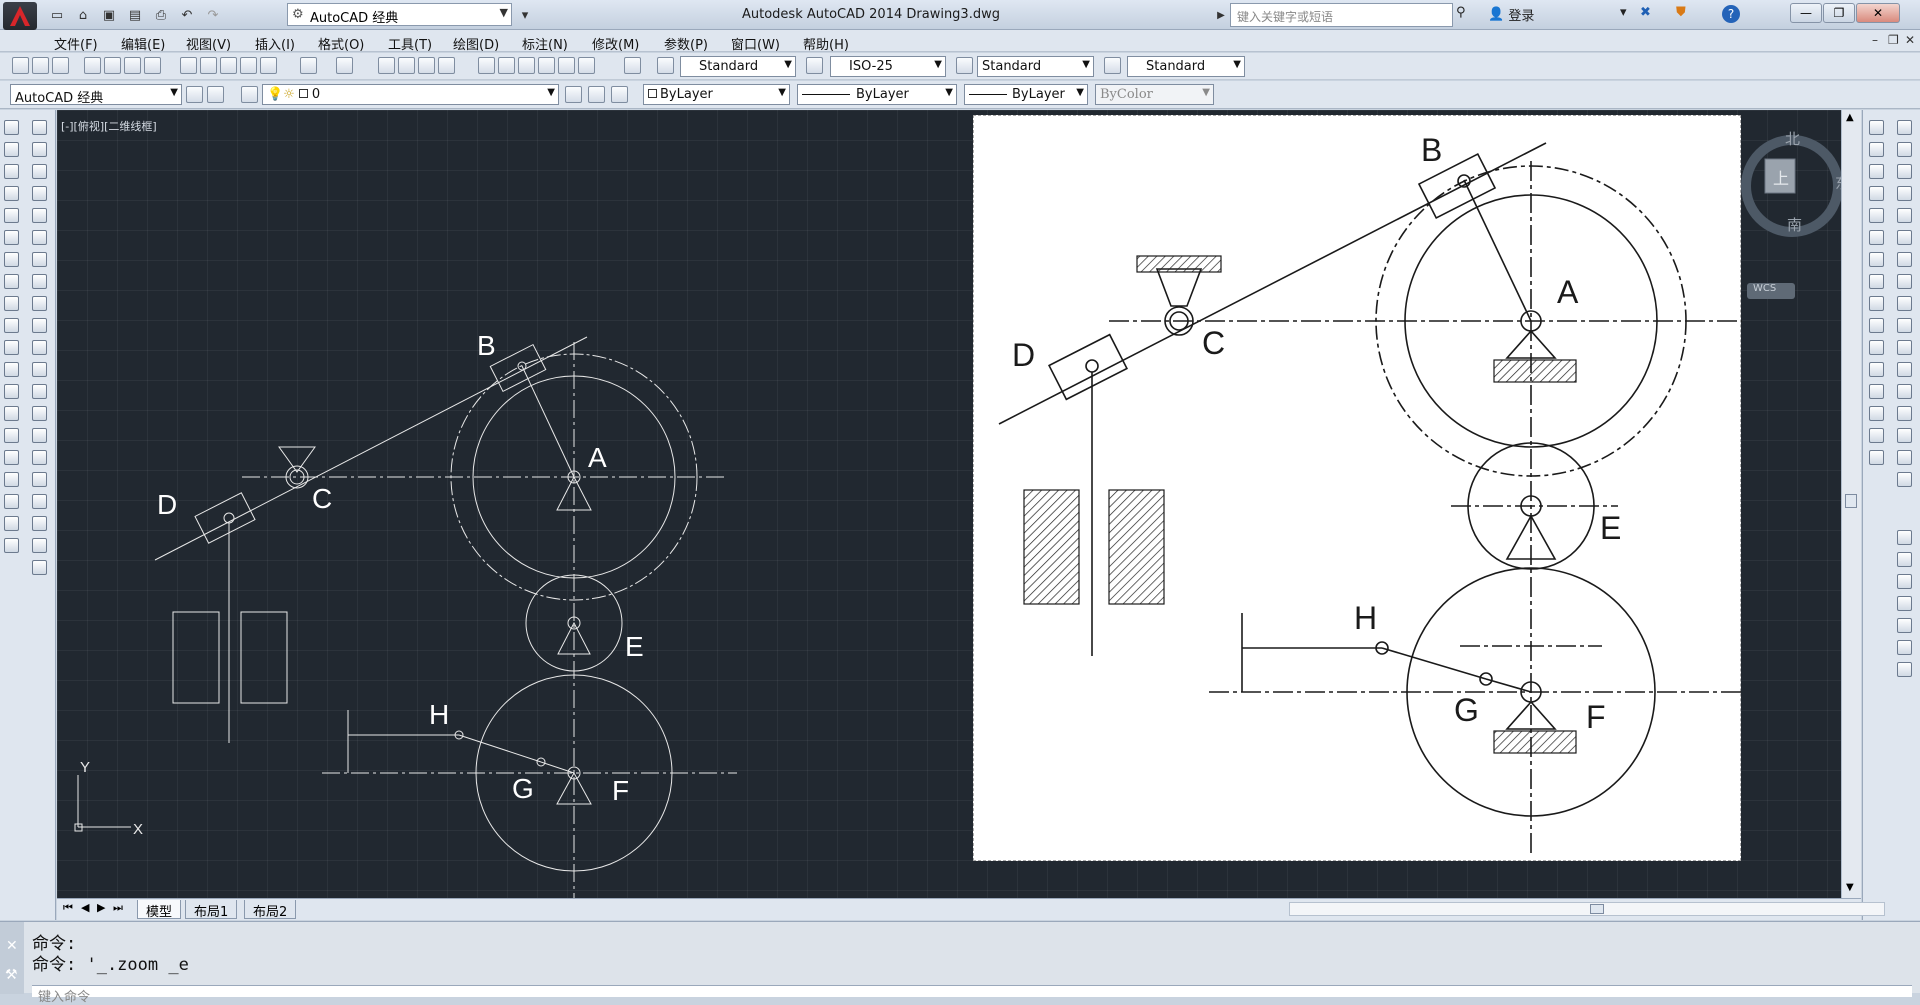  Describe the element at coordinates (1876, 369) in the screenshot. I see `snap-insert-icon` at that location.